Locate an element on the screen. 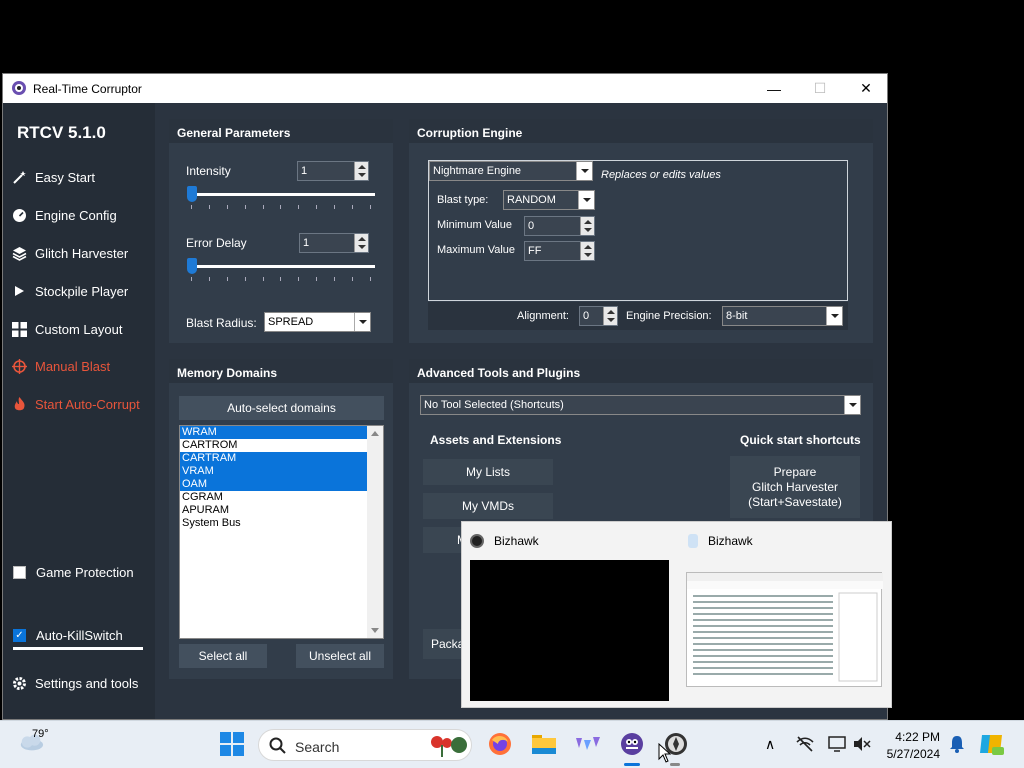 Image resolution: width=1024 pixels, height=768 pixels. layers-icon is located at coordinates (19, 253).